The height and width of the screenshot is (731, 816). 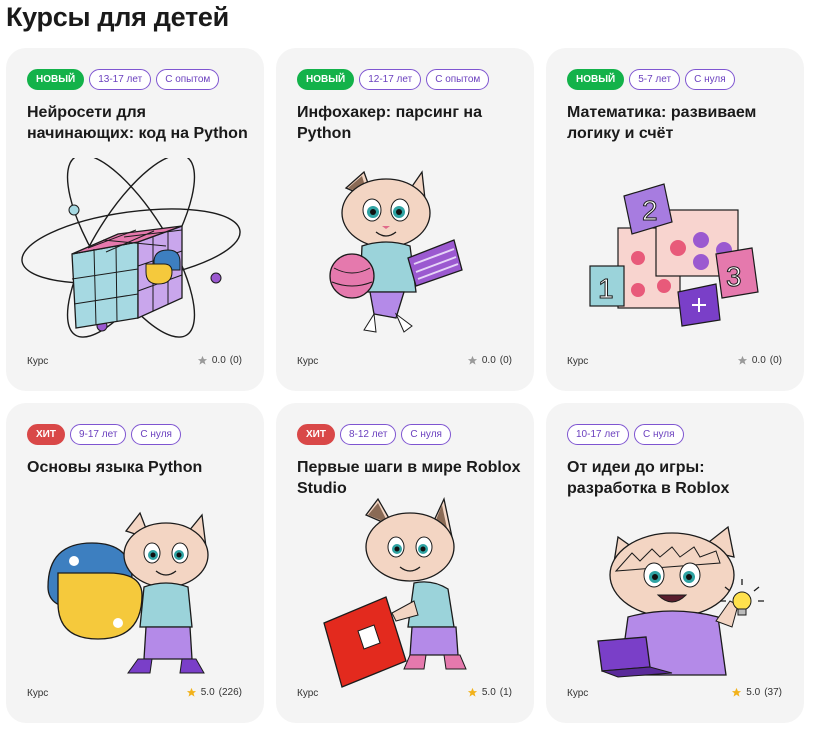 What do you see at coordinates (405, 591) in the screenshot?
I see `cat-with-roblox-logo-icon` at bounding box center [405, 591].